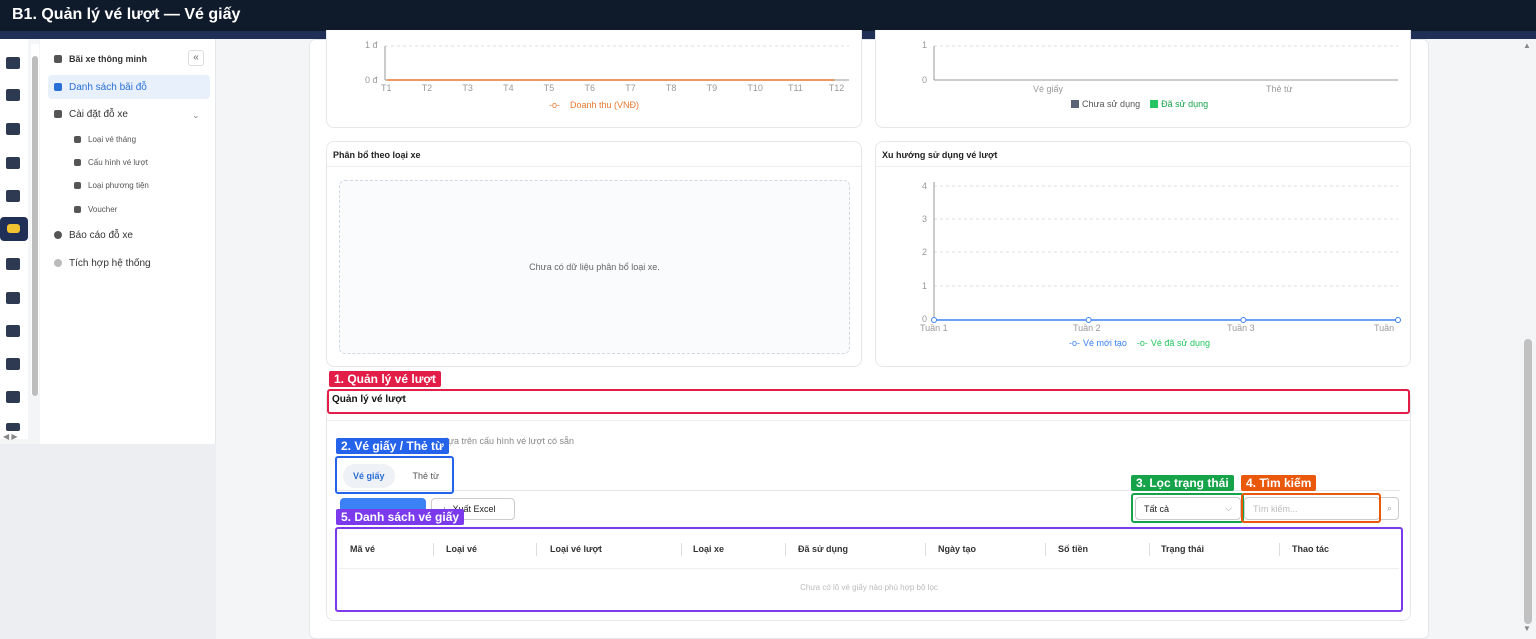 The width and height of the screenshot is (1536, 639). I want to click on x-tick-label: T12, so click(836, 88).